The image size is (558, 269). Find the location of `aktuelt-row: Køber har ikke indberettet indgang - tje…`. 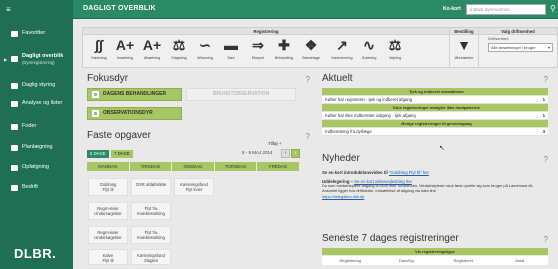

aktuelt-row: Køber har ikke indberettet indgang - tje… is located at coordinates (435, 116).